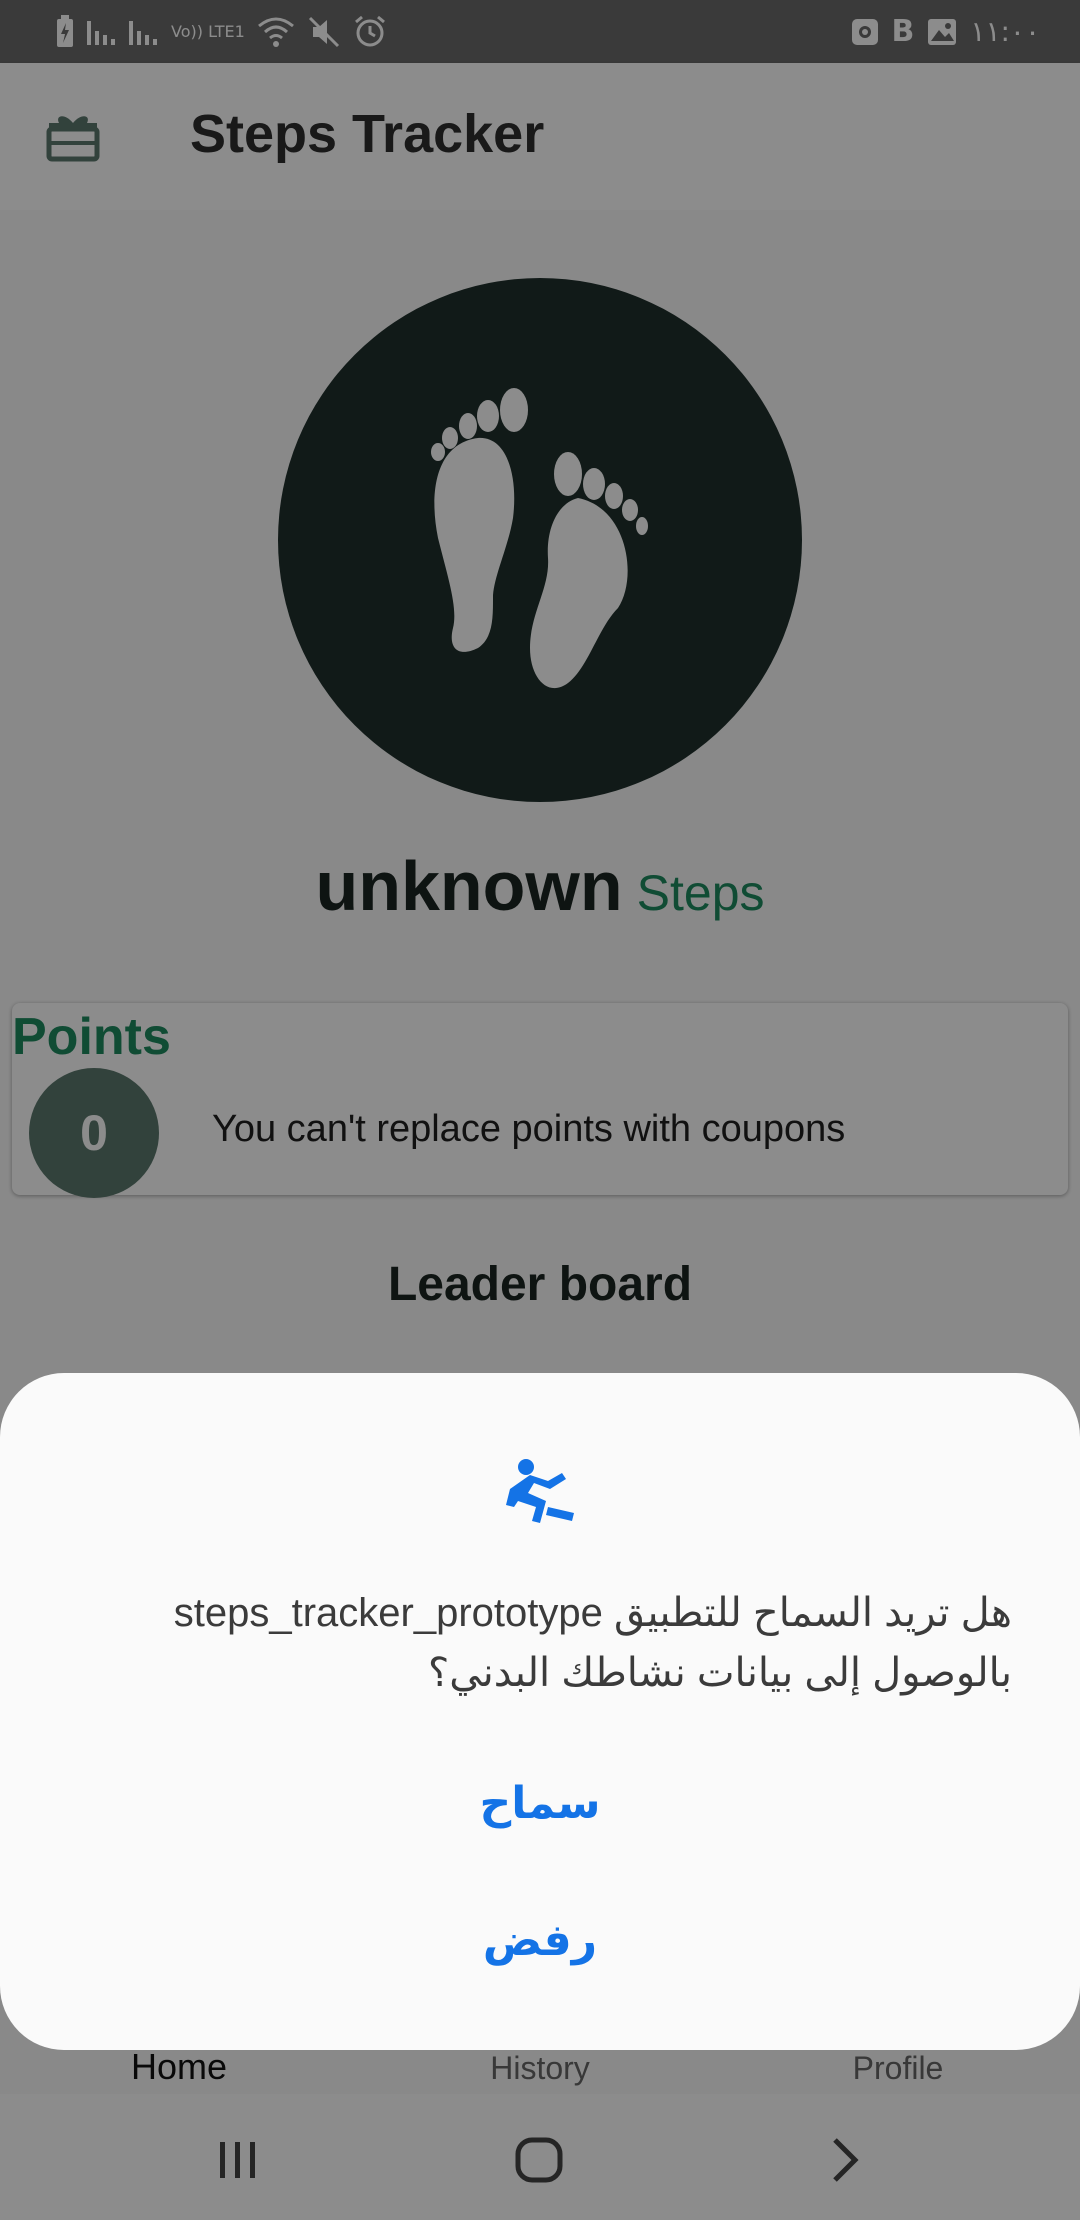 This screenshot has height=2220, width=1080. I want to click on allow-button: سماح, so click(540, 1803).